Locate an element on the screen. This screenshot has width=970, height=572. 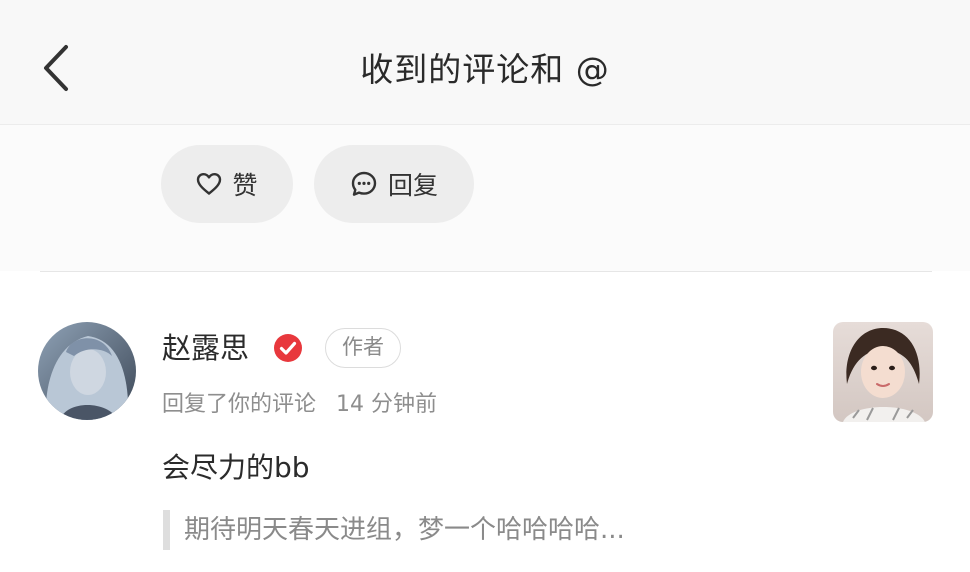
user-name: 赵露思 is located at coordinates (205, 348).